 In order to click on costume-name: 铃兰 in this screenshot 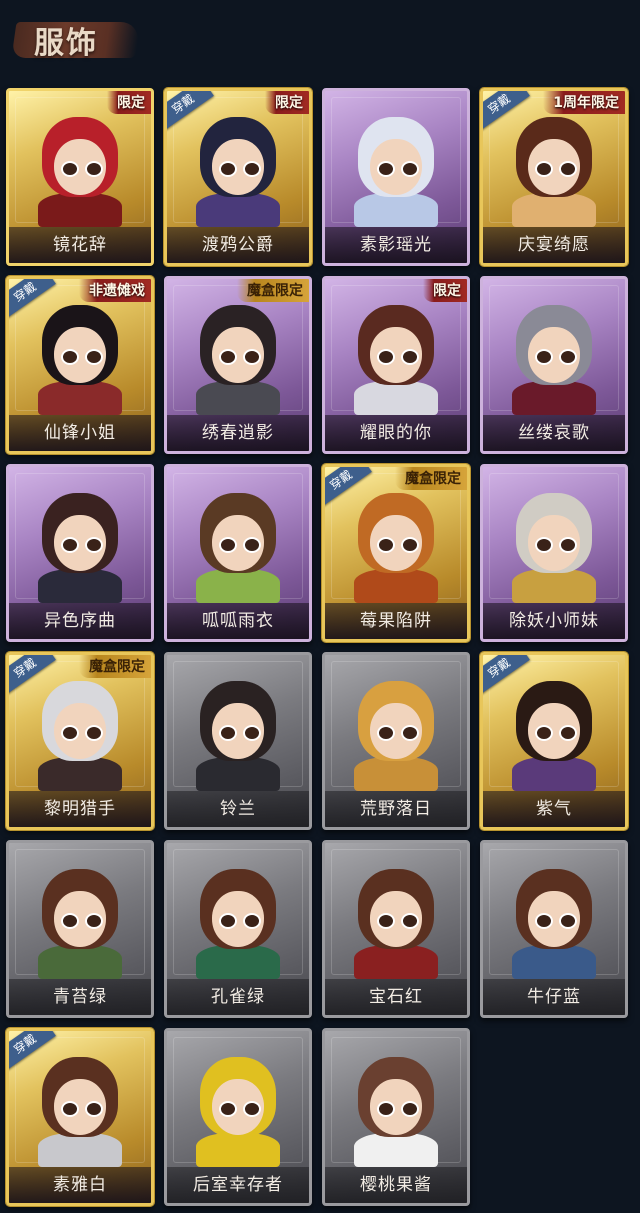, I will do `click(238, 809)`.